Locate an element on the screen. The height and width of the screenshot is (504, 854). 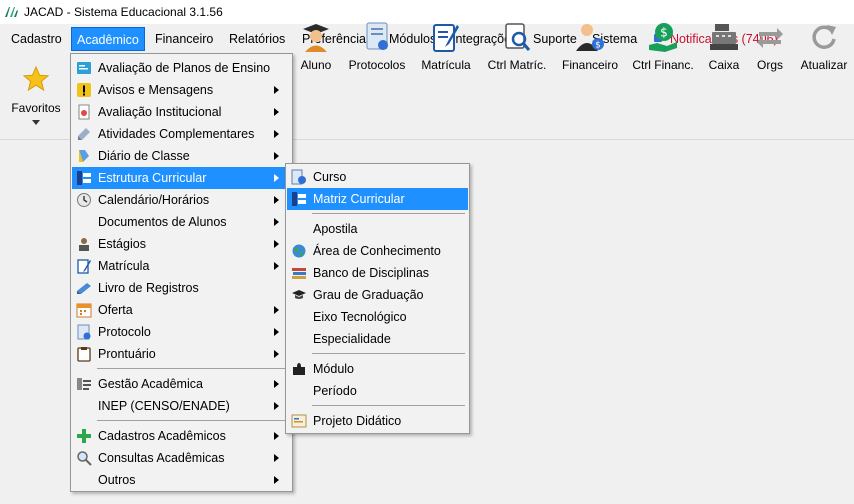
menu-item-livro-registros: Livro de Registros is located at coordinates (181, 288).